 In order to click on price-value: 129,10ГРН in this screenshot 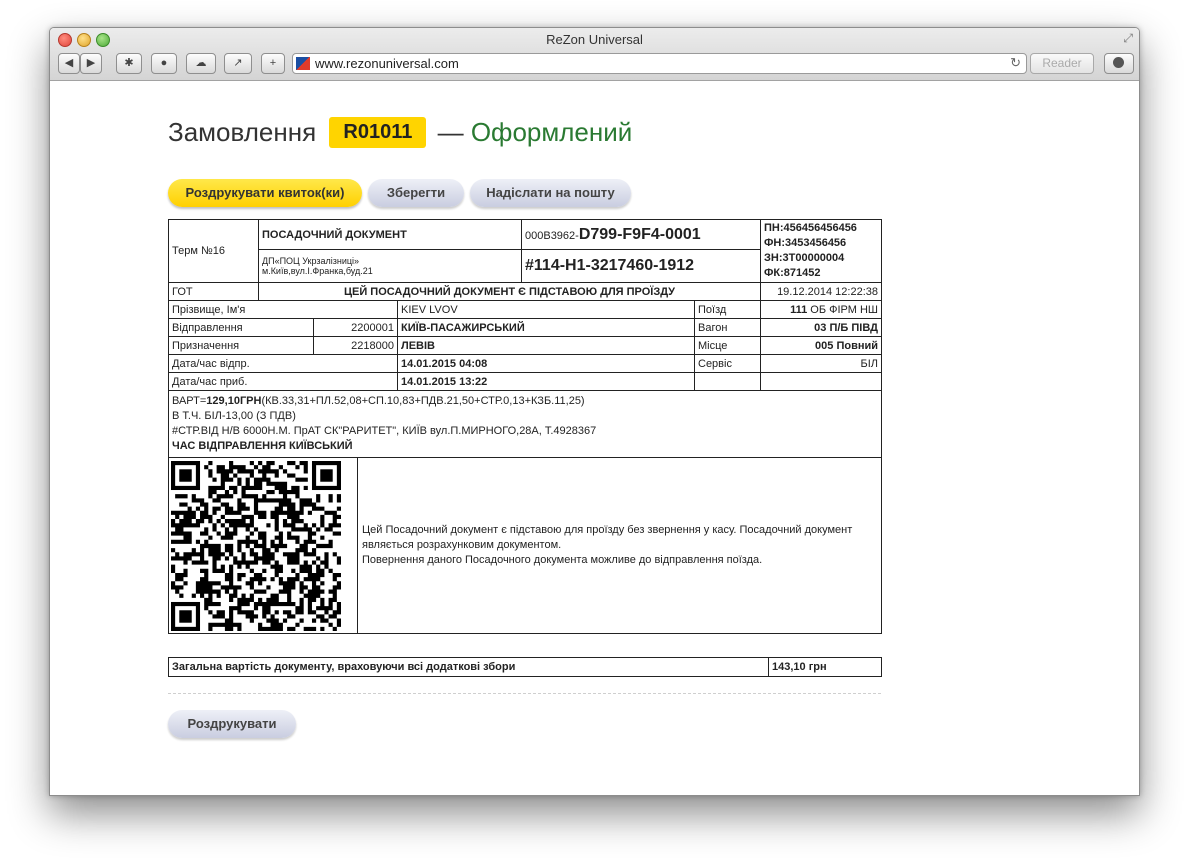, I will do `click(234, 401)`.